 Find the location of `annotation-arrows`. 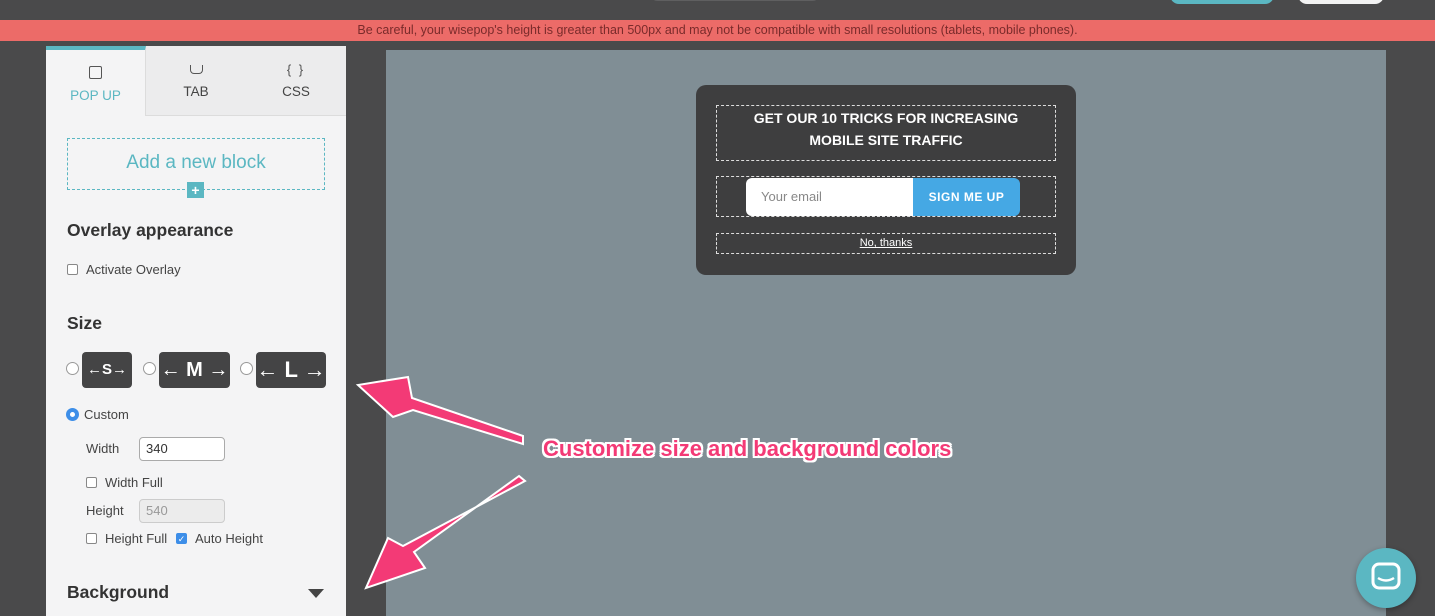

annotation-arrows is located at coordinates (441, 482).